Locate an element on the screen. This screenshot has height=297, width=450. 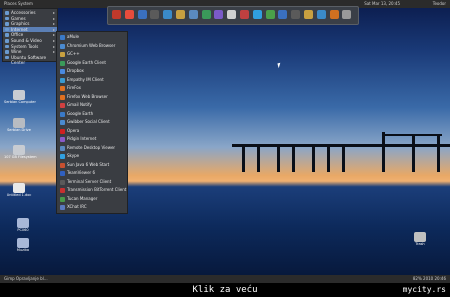
desktop-icon: Muzika is located at coordinates (23, 245).